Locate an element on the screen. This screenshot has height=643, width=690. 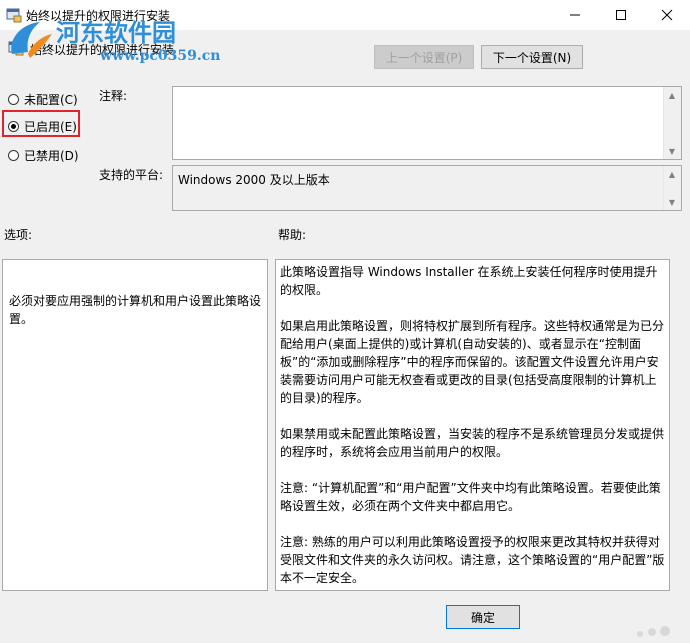
radio-label: 未配置(C) is located at coordinates (51, 100).